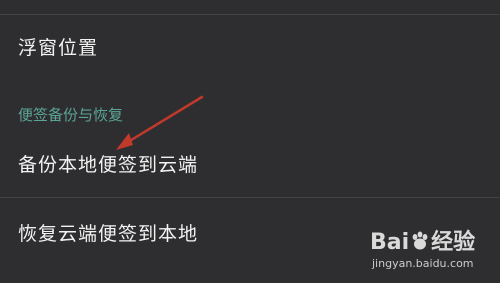 The image size is (500, 283). What do you see at coordinates (423, 263) in the screenshot?
I see `watermark-url: jingyan.baidu.com` at bounding box center [423, 263].